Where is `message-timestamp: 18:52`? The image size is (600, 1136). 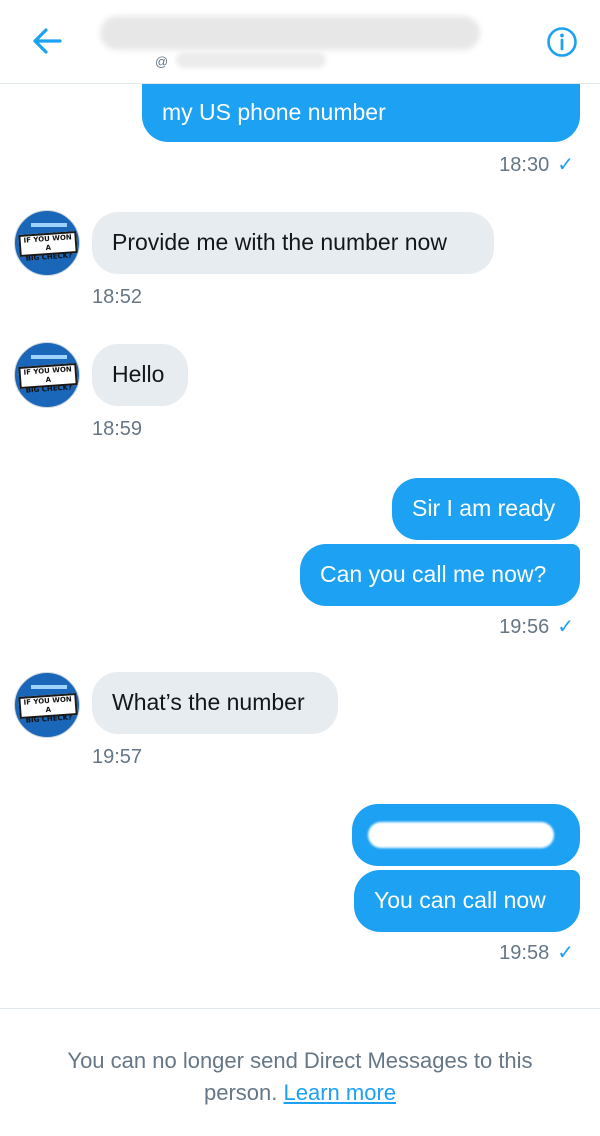
message-timestamp: 18:52 is located at coordinates (117, 297).